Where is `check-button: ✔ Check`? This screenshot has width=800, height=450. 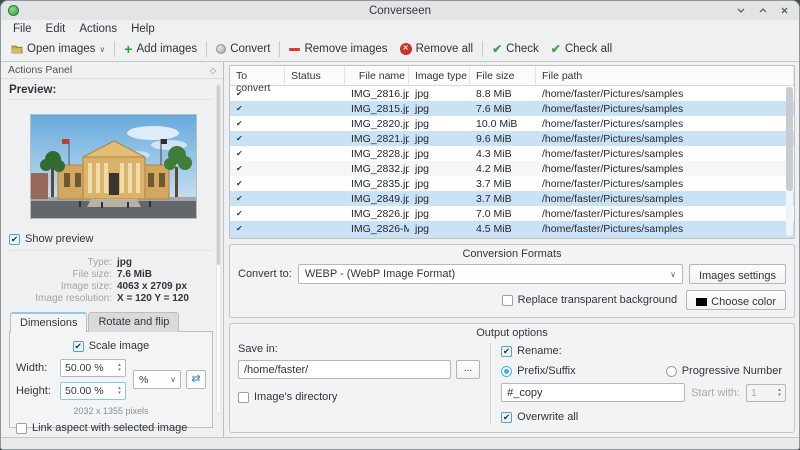 check-button: ✔ Check is located at coordinates (515, 49).